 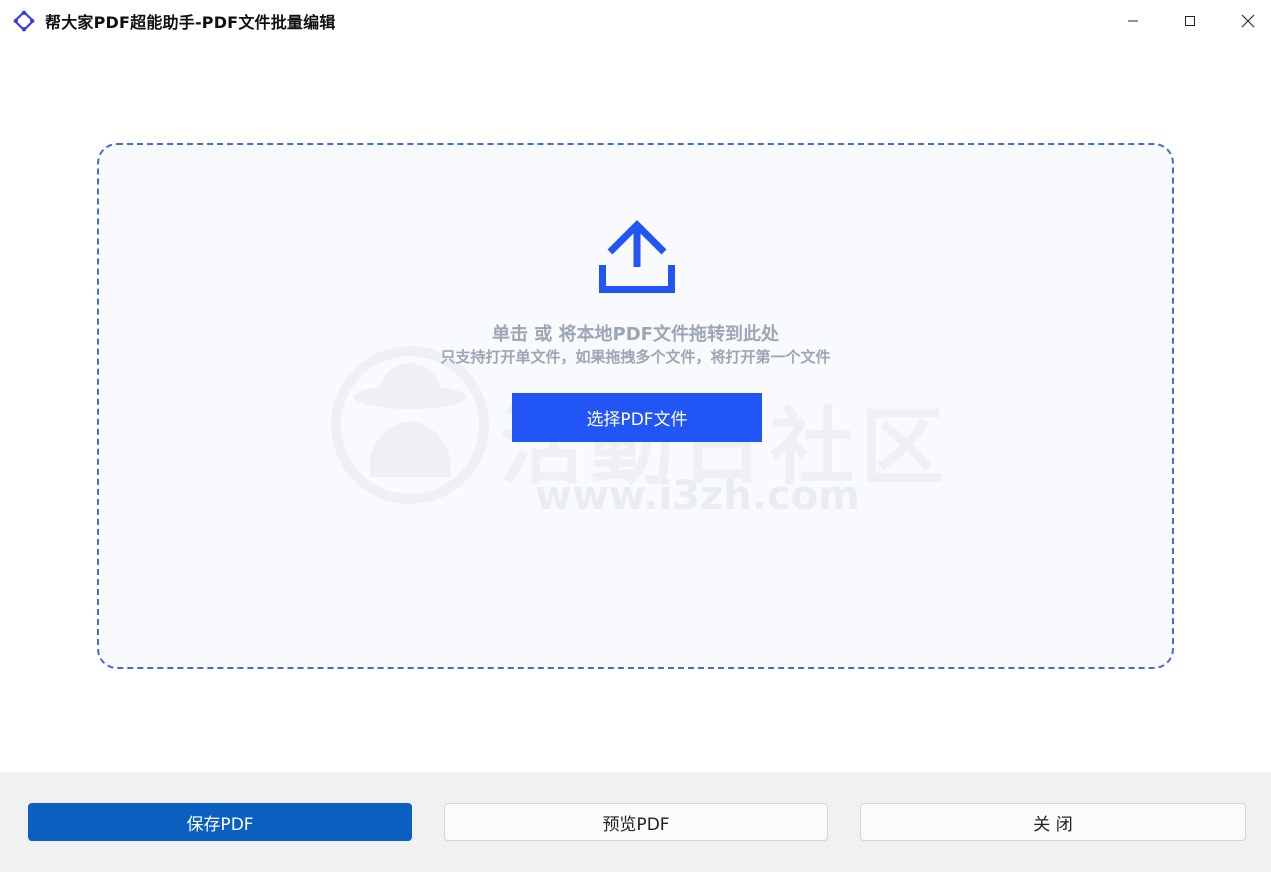 What do you see at coordinates (635, 21) in the screenshot?
I see `title-bar: 帮大家PDF超能助手-PDF文件批量编辑` at bounding box center [635, 21].